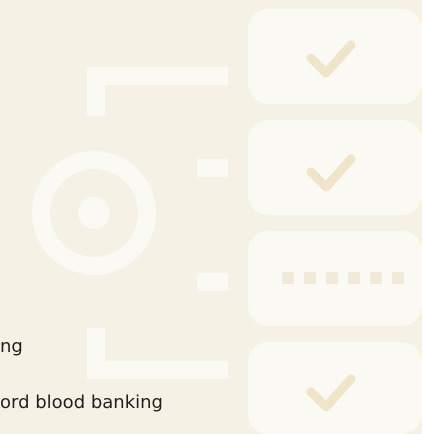  I want to click on text-line-2: ord blood banking, so click(81, 402).